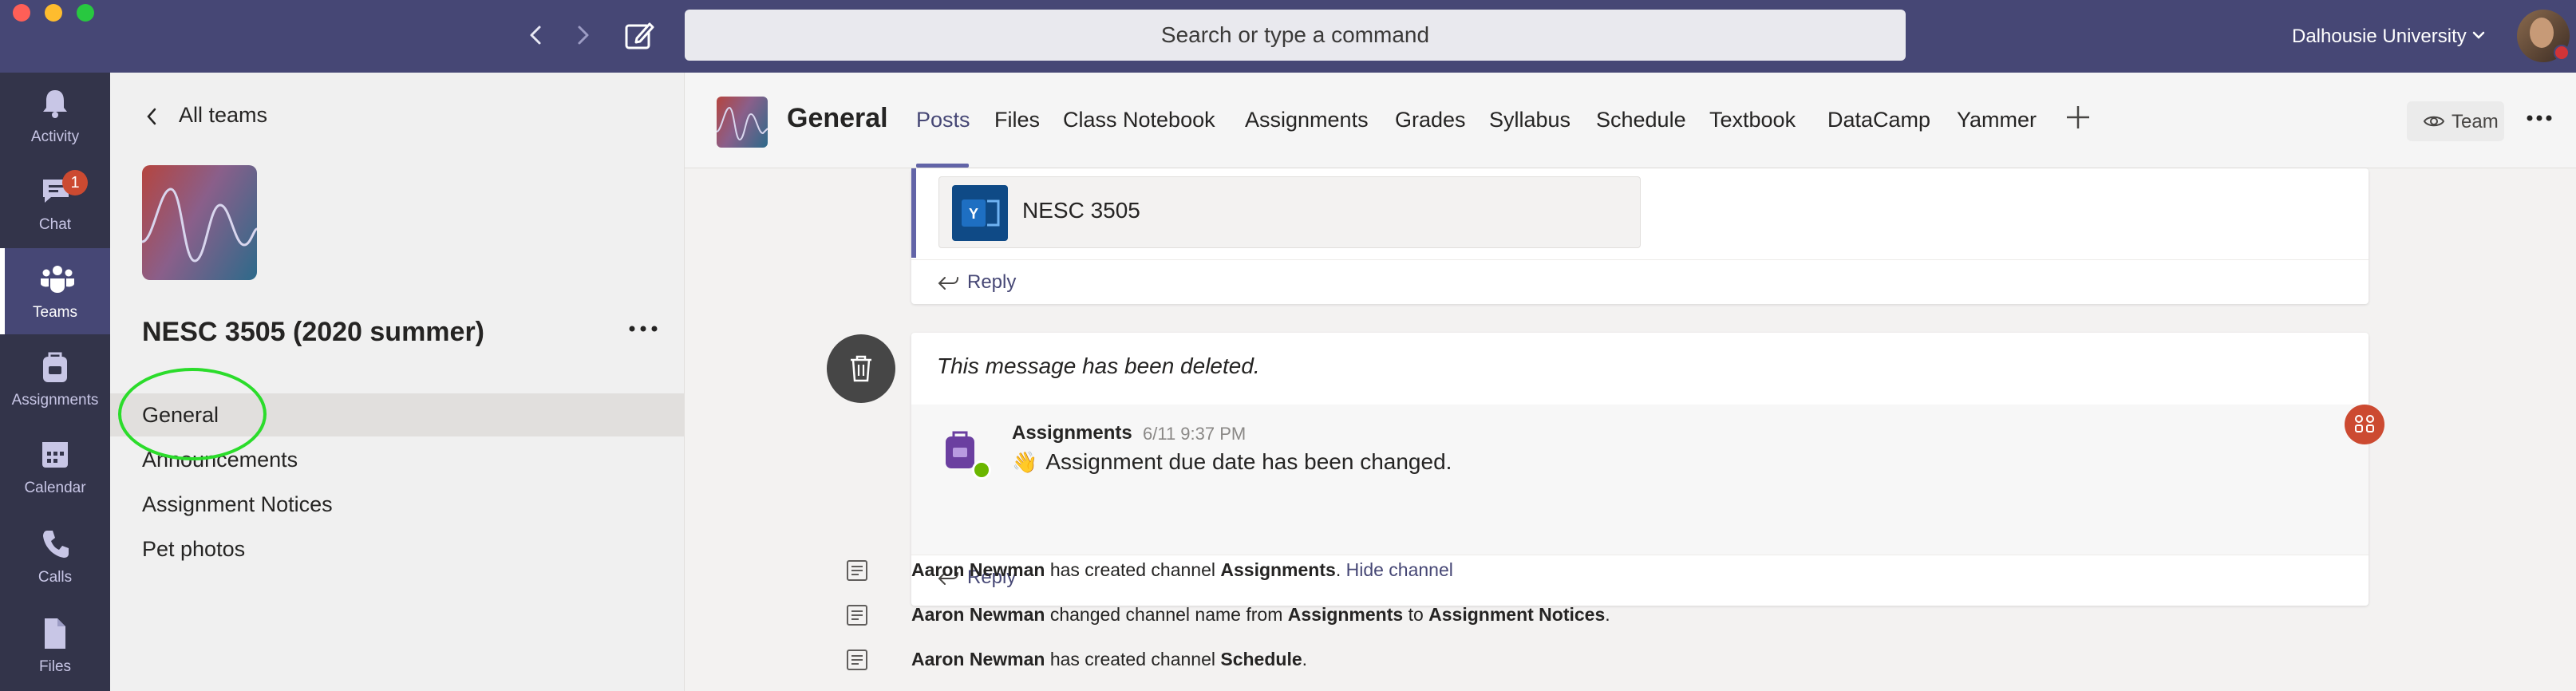 The width and height of the screenshot is (2576, 691). I want to click on bell-icon, so click(55, 104).